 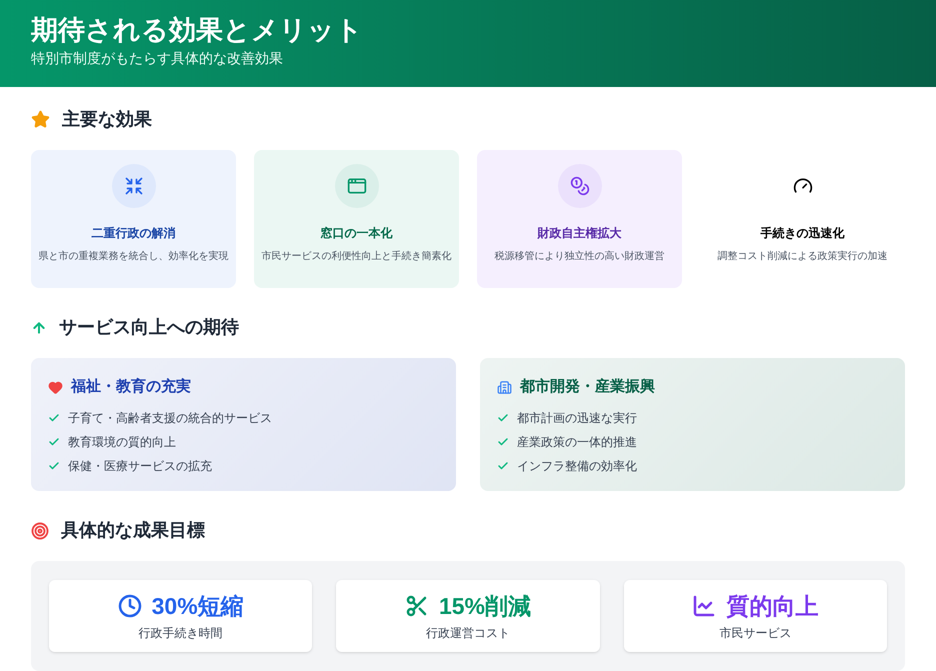 What do you see at coordinates (577, 466) in the screenshot?
I see `benefit-text: インフラ整備の効率化` at bounding box center [577, 466].